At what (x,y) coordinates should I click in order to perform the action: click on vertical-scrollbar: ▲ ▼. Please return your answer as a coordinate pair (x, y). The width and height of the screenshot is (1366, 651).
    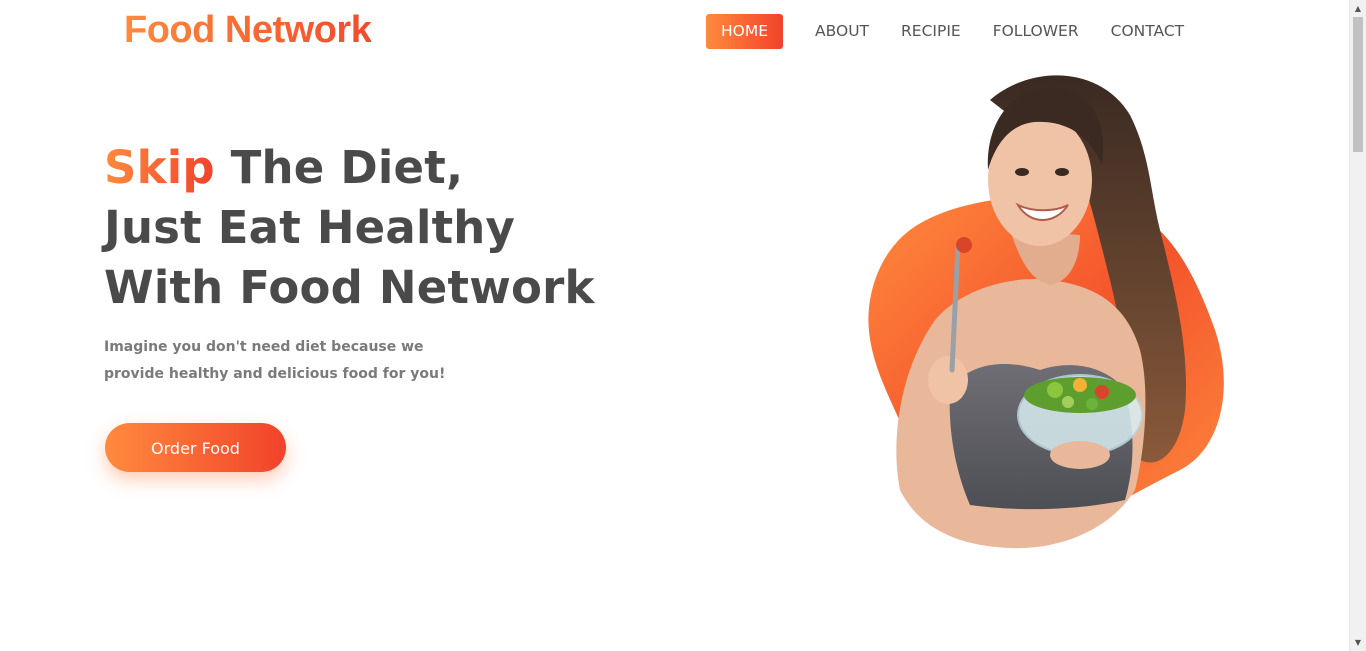
    Looking at the image, I should click on (1357, 325).